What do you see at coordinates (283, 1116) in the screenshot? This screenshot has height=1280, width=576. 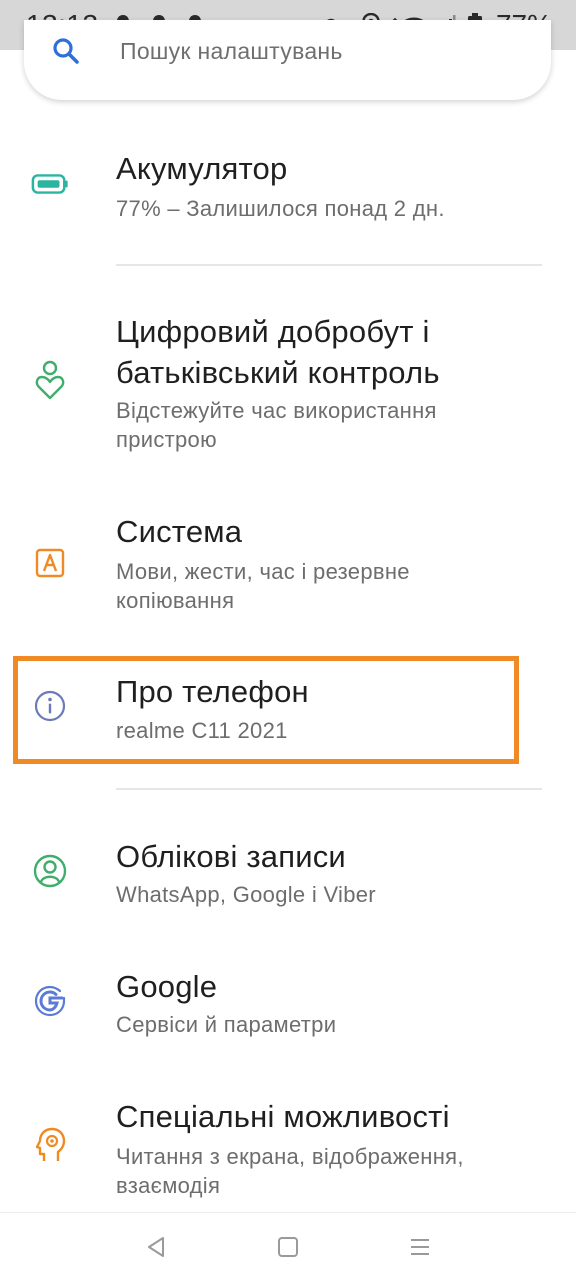 I see `settings-item-title: Спеціальні можливості` at bounding box center [283, 1116].